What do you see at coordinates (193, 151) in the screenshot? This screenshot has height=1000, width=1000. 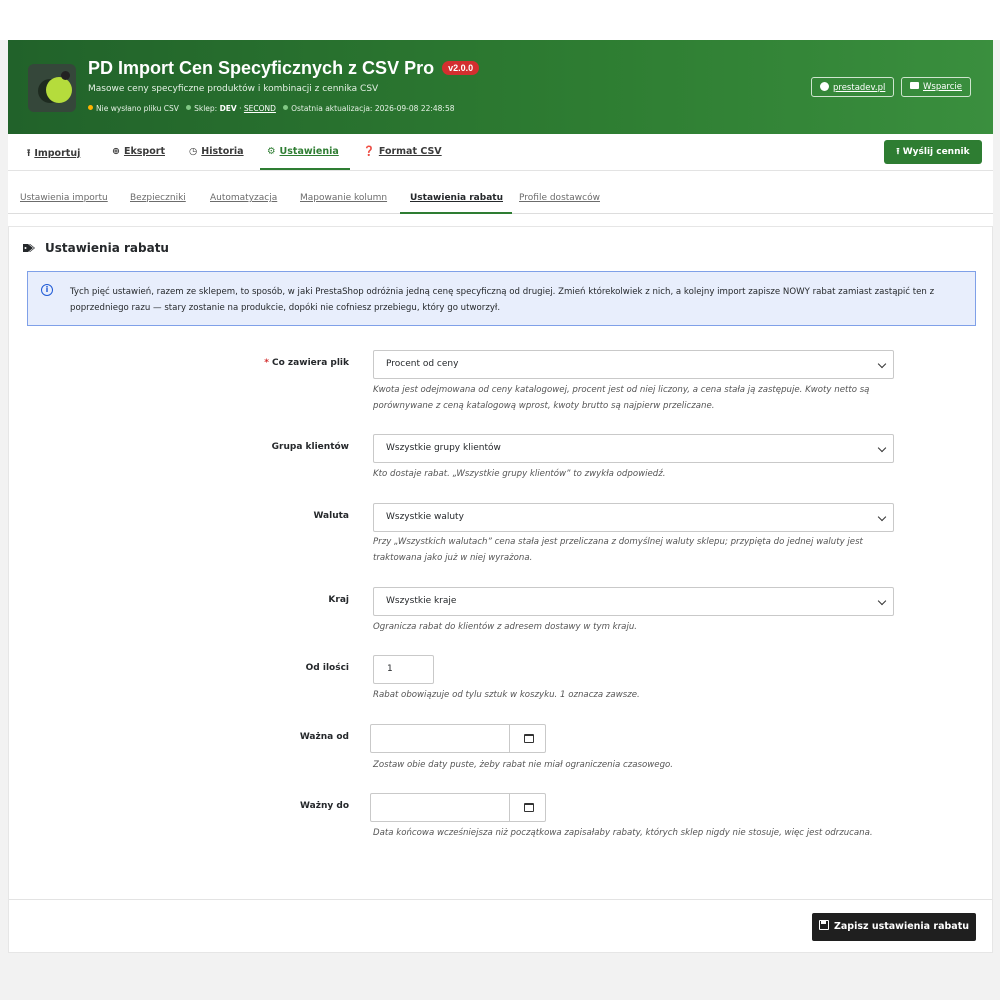 I see `clock-icon: ◷` at bounding box center [193, 151].